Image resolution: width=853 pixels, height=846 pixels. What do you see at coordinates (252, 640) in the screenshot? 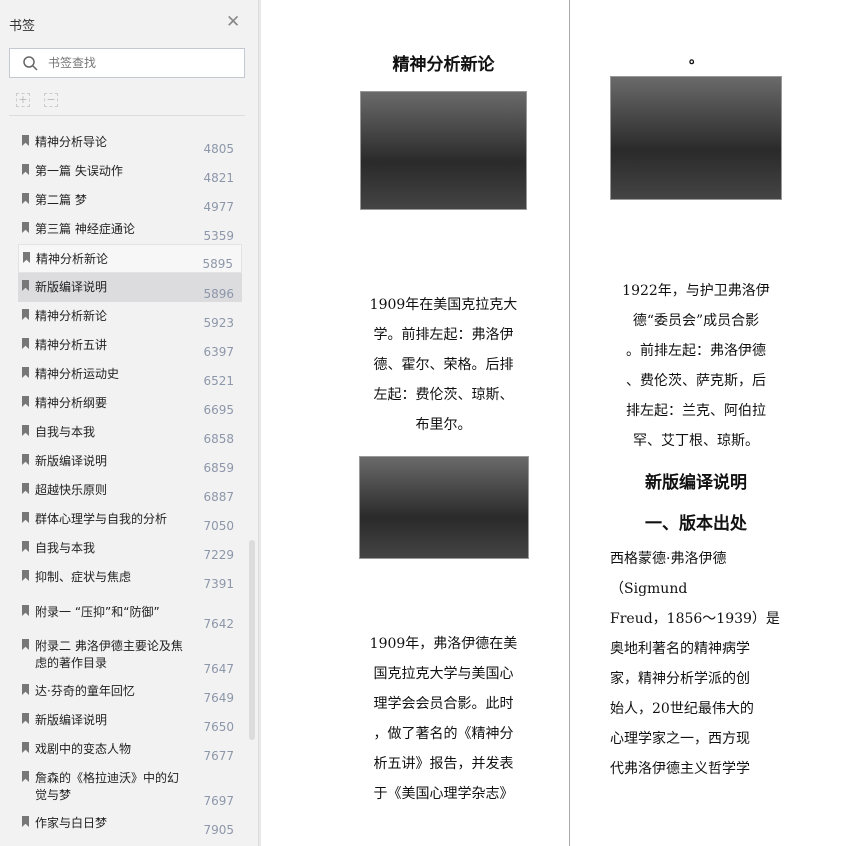
I see `scrollbar` at bounding box center [252, 640].